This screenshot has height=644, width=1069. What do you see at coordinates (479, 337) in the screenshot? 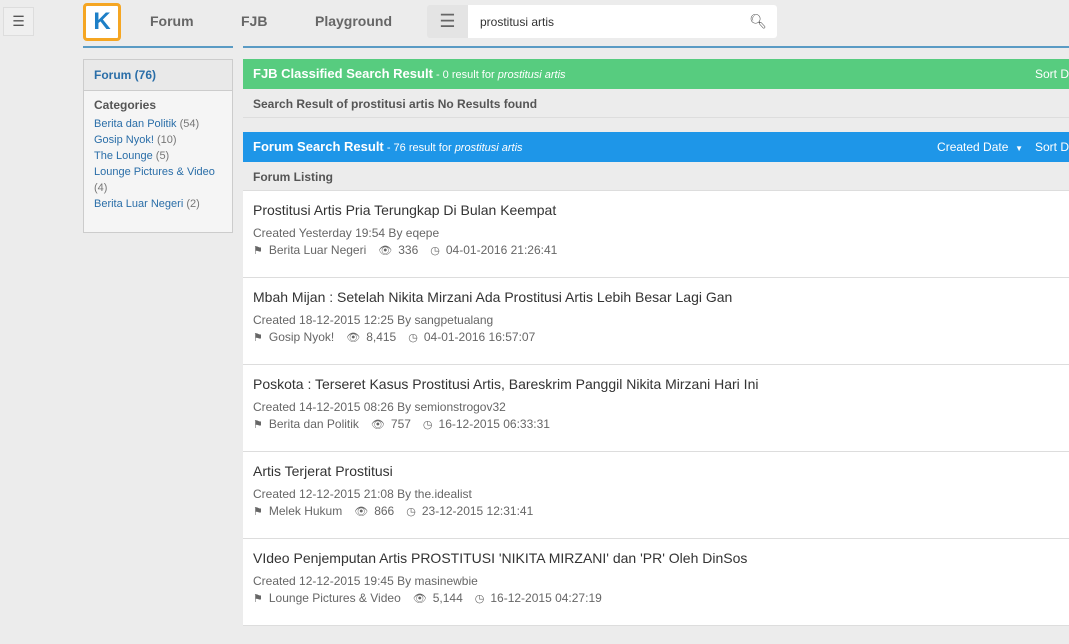
I see `thread-last-post: 04-01-2016 16:57:07` at bounding box center [479, 337].